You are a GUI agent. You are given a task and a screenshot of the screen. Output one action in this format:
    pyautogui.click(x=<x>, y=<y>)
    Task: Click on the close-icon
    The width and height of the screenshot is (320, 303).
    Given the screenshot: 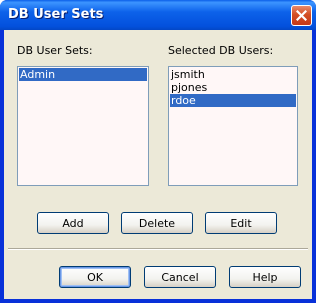 What is the action you would take?
    pyautogui.click(x=301, y=15)
    